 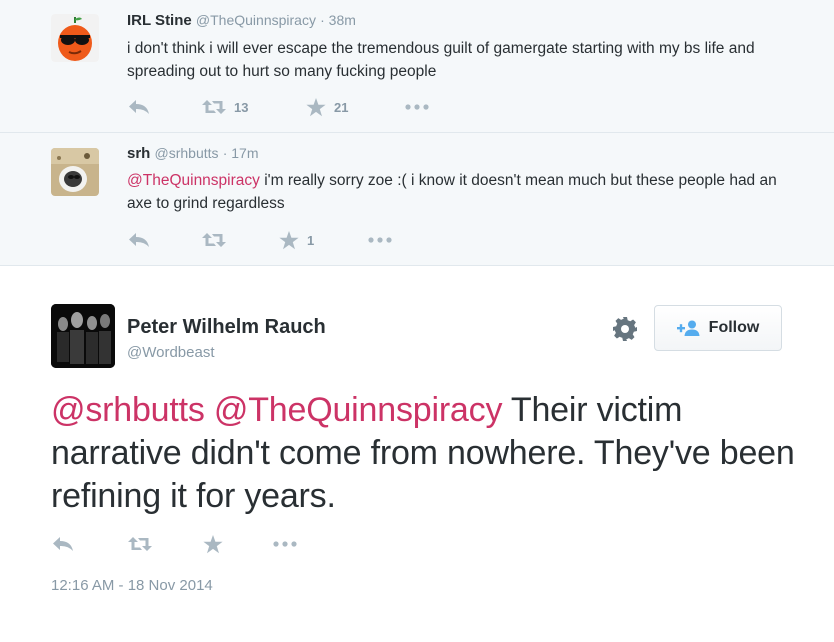 What do you see at coordinates (226, 327) in the screenshot?
I see `author-name: Peter Wilhelm Rauch` at bounding box center [226, 327].